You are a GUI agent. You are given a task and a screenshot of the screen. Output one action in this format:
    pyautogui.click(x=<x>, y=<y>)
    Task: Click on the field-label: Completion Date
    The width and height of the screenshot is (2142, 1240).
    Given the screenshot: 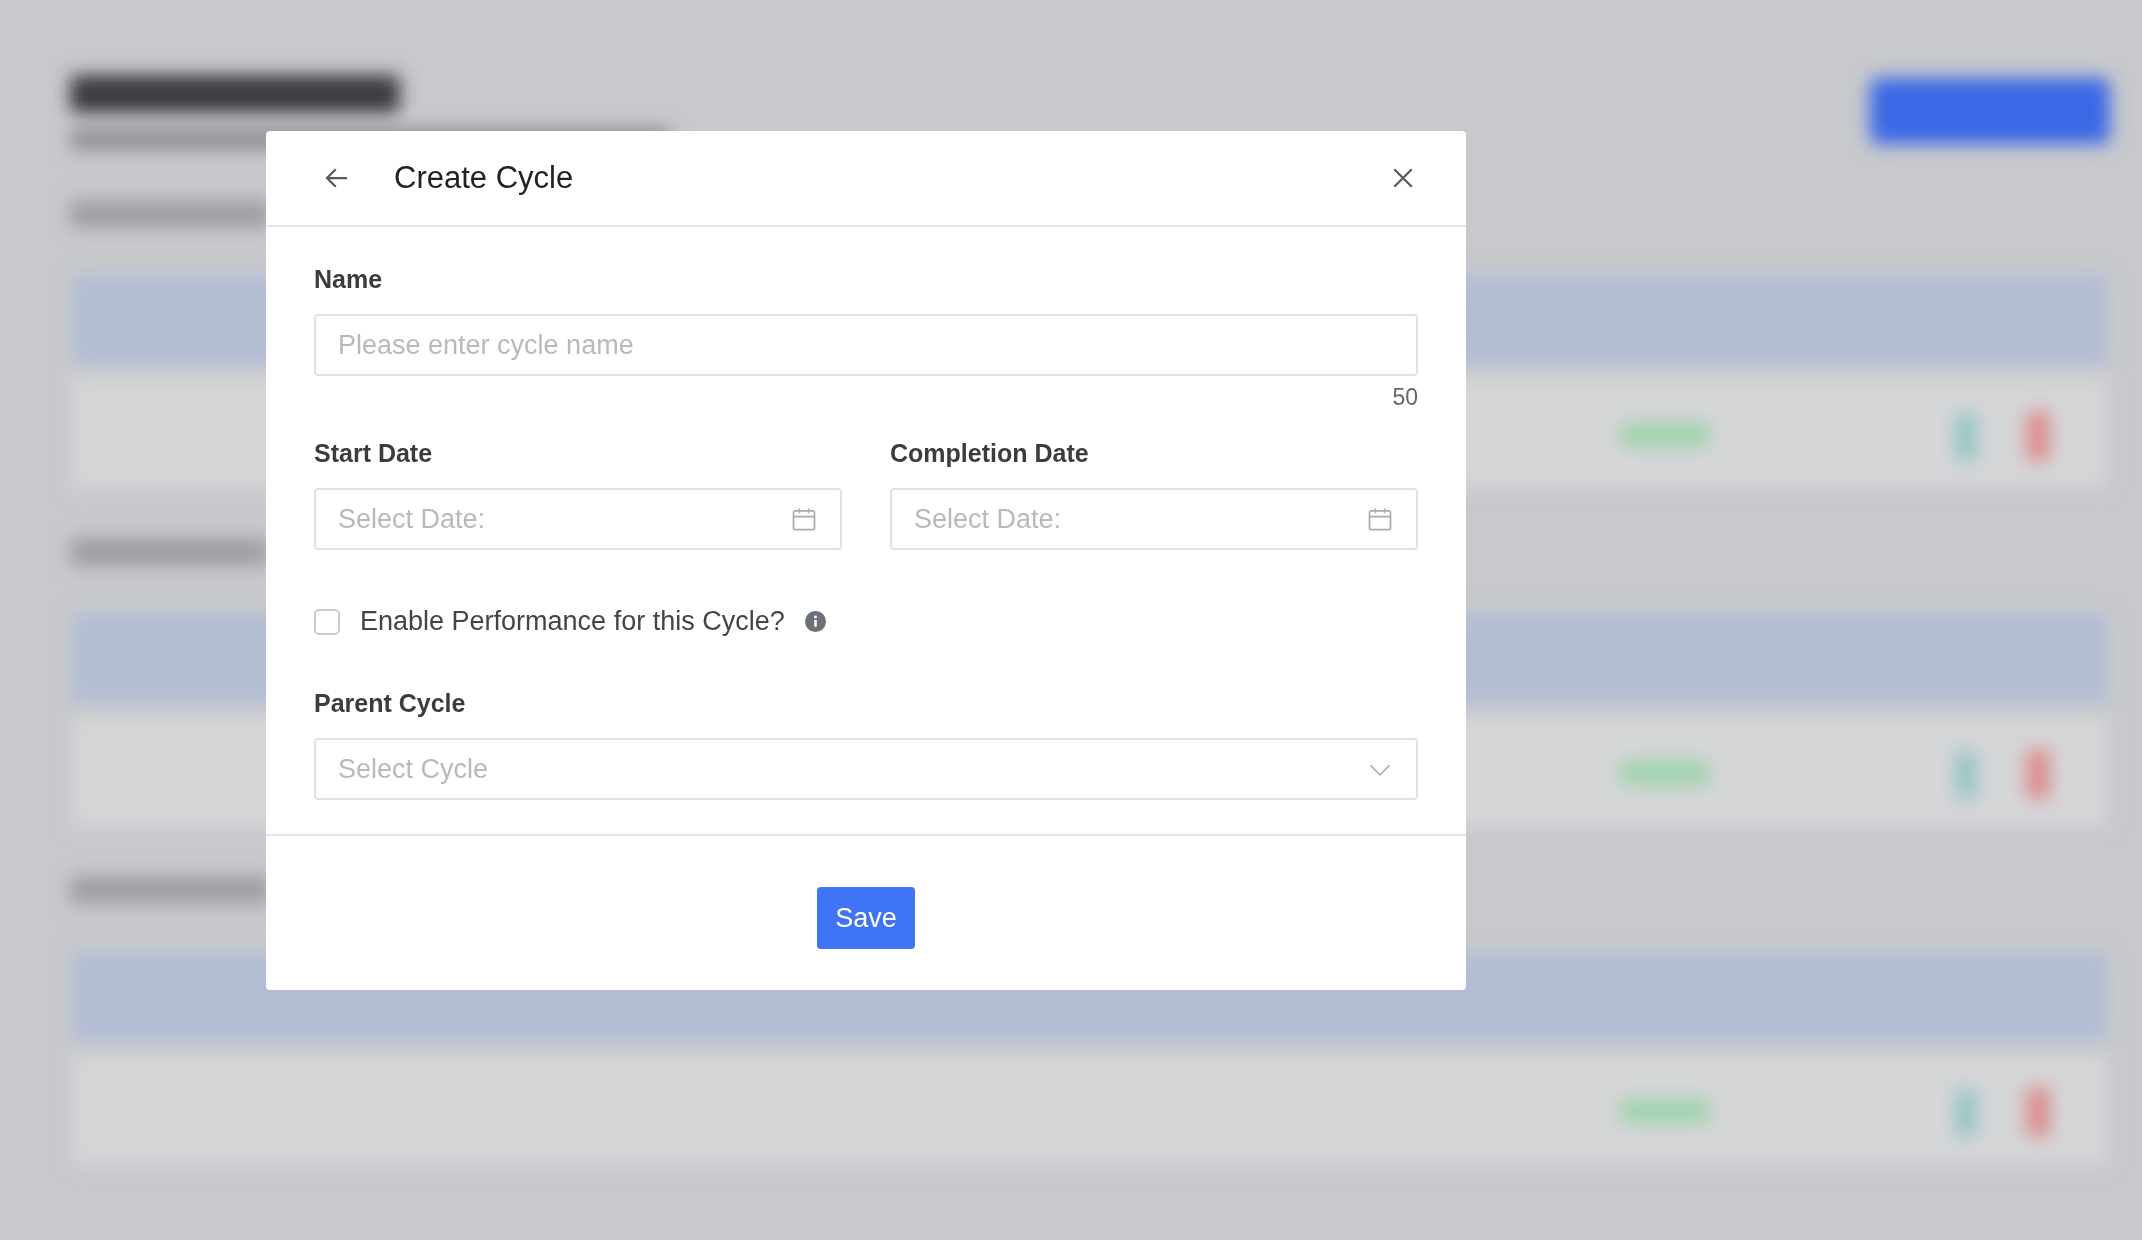 What is the action you would take?
    pyautogui.click(x=990, y=453)
    